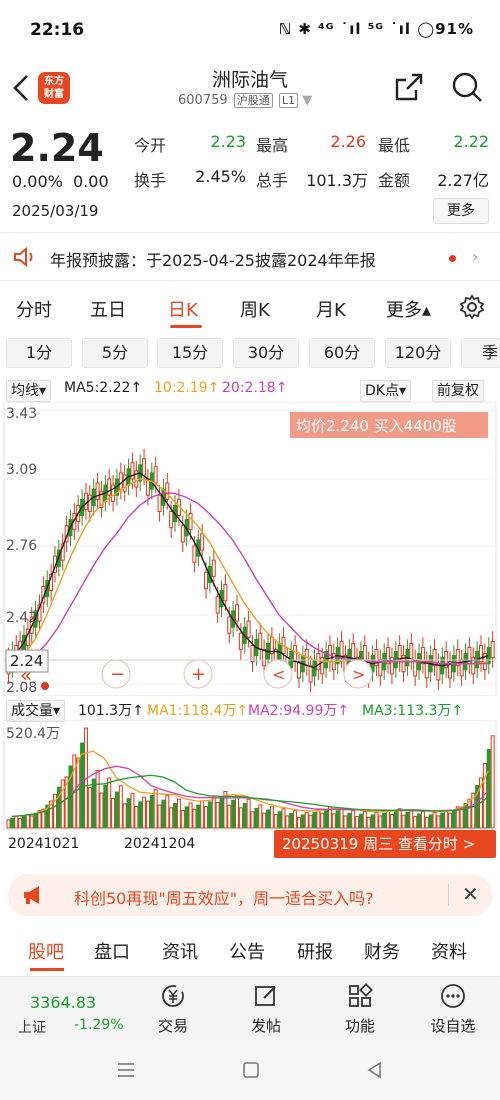 This screenshot has width=500, height=1100. What do you see at coordinates (213, 260) in the screenshot?
I see `notice-text: 年报预披露：于2025-04-25披露2024年年报` at bounding box center [213, 260].